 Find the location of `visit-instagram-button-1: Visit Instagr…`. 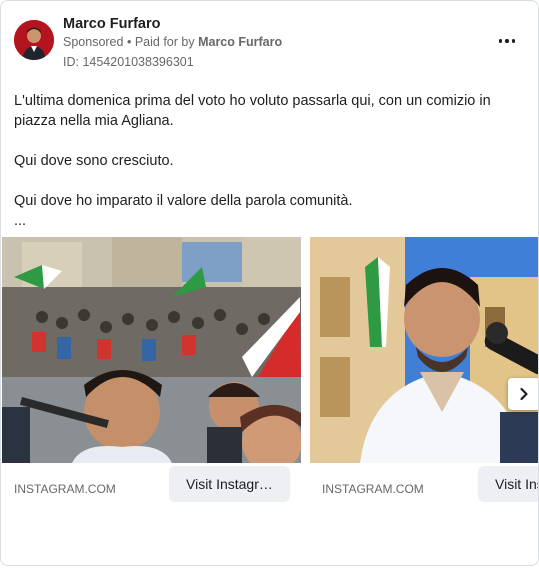

visit-instagram-button-1: Visit Instagr… is located at coordinates (229, 484).